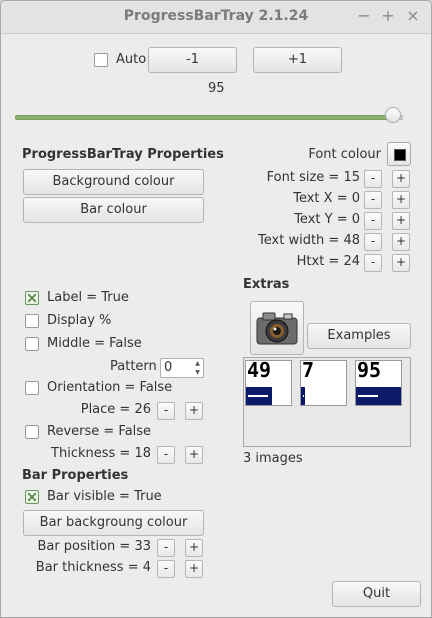 Image resolution: width=432 pixels, height=618 pixels. I want to click on bar-thickness-plus-button: +, so click(194, 569).